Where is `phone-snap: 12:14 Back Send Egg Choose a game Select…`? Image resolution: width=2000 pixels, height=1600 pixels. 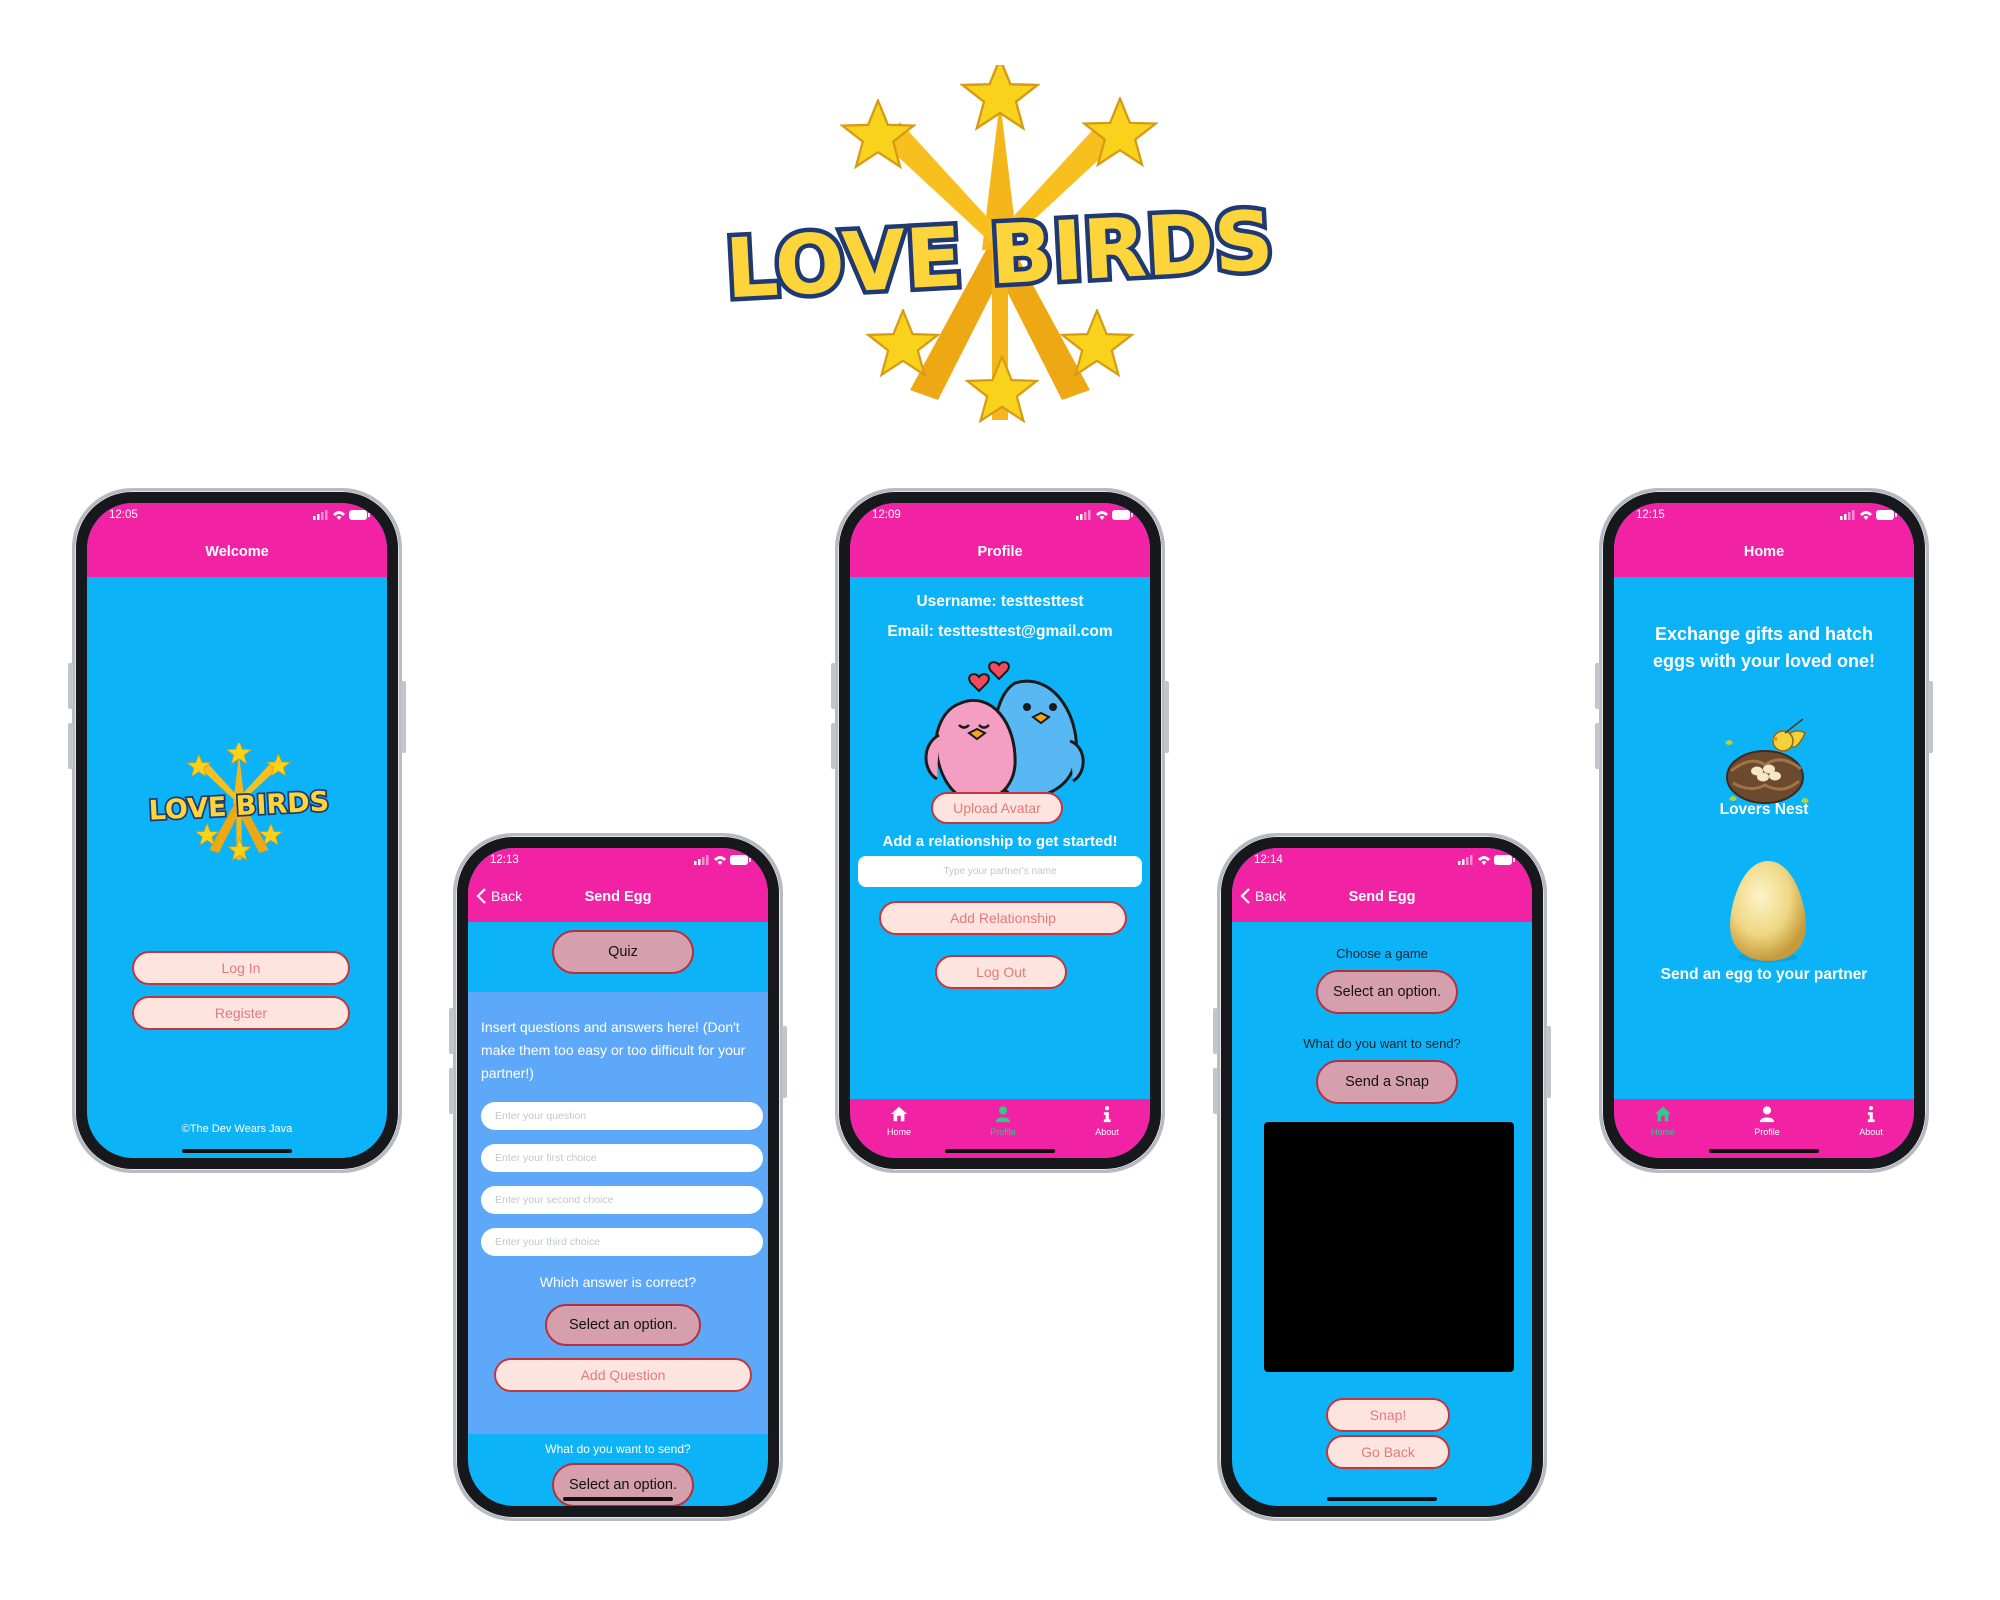 phone-snap: 12:14 Back Send Egg Choose a game Select… is located at coordinates (1382, 1177).